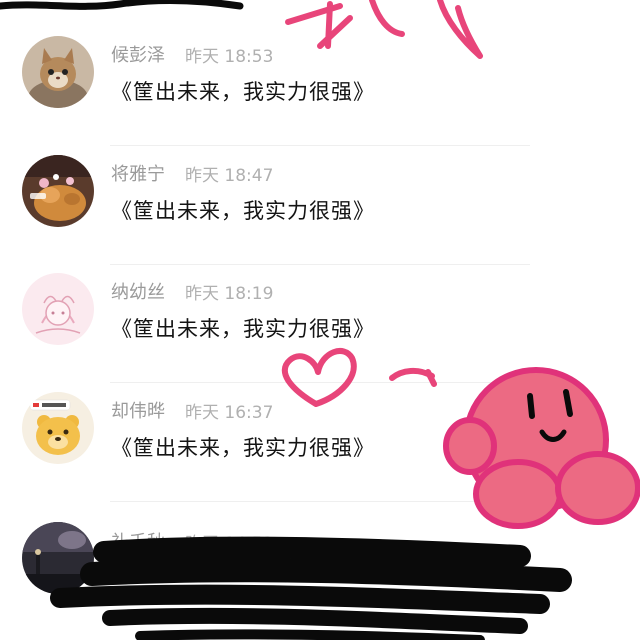  What do you see at coordinates (229, 412) in the screenshot?
I see `comment-time: 昨天 16:37` at bounding box center [229, 412].